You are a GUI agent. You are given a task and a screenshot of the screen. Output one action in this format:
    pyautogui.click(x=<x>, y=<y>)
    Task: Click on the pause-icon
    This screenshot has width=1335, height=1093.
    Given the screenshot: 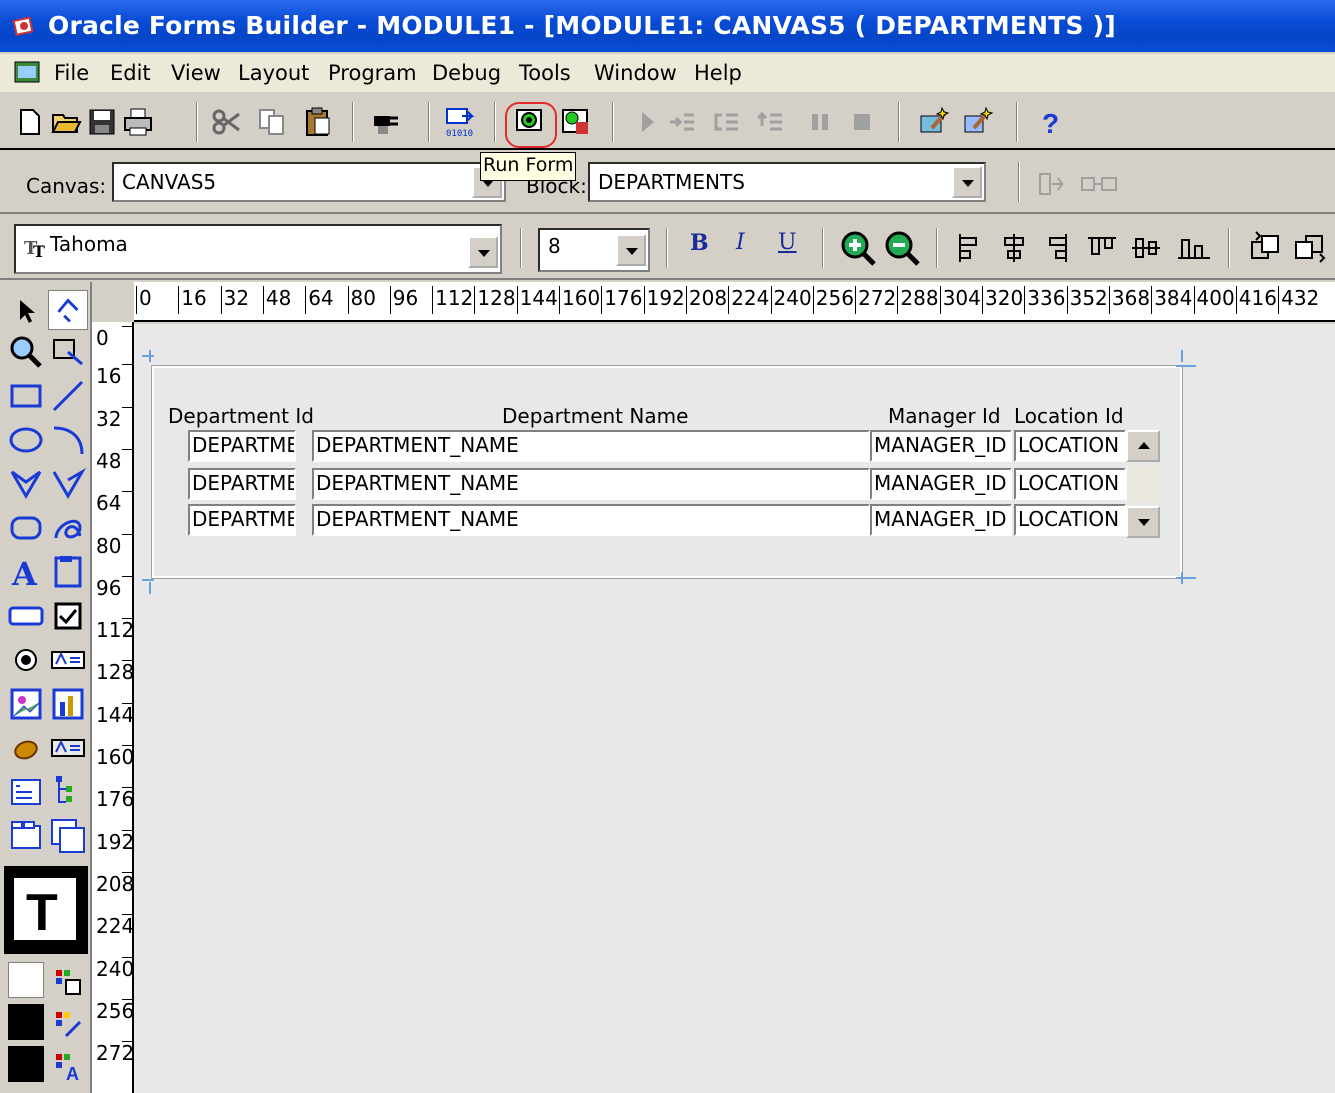 What is the action you would take?
    pyautogui.click(x=820, y=122)
    